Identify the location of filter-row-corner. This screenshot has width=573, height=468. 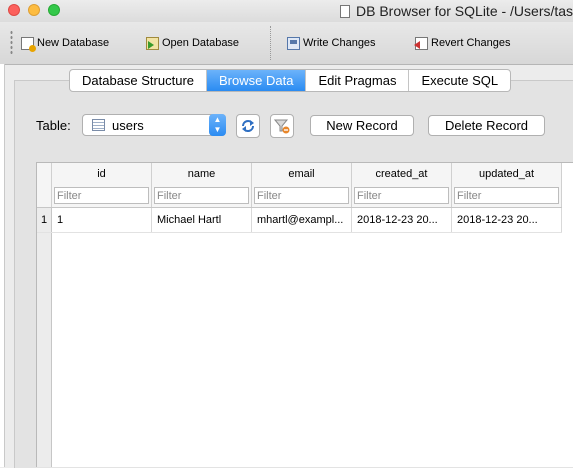
(44, 196).